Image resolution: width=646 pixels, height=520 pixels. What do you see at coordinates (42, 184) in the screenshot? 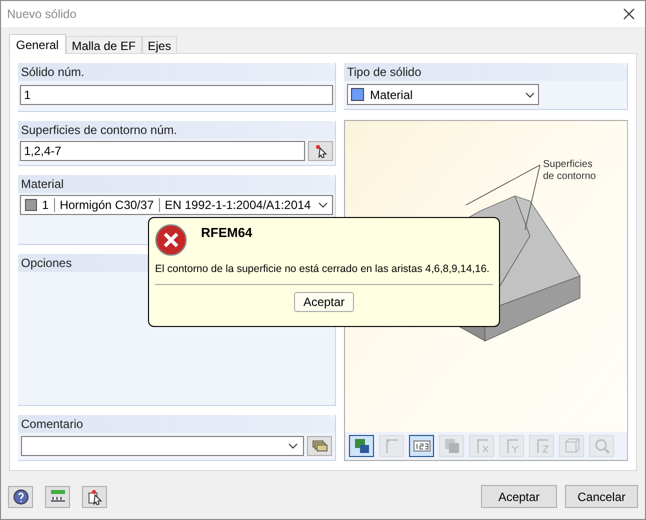
I see `material-label: Material` at bounding box center [42, 184].